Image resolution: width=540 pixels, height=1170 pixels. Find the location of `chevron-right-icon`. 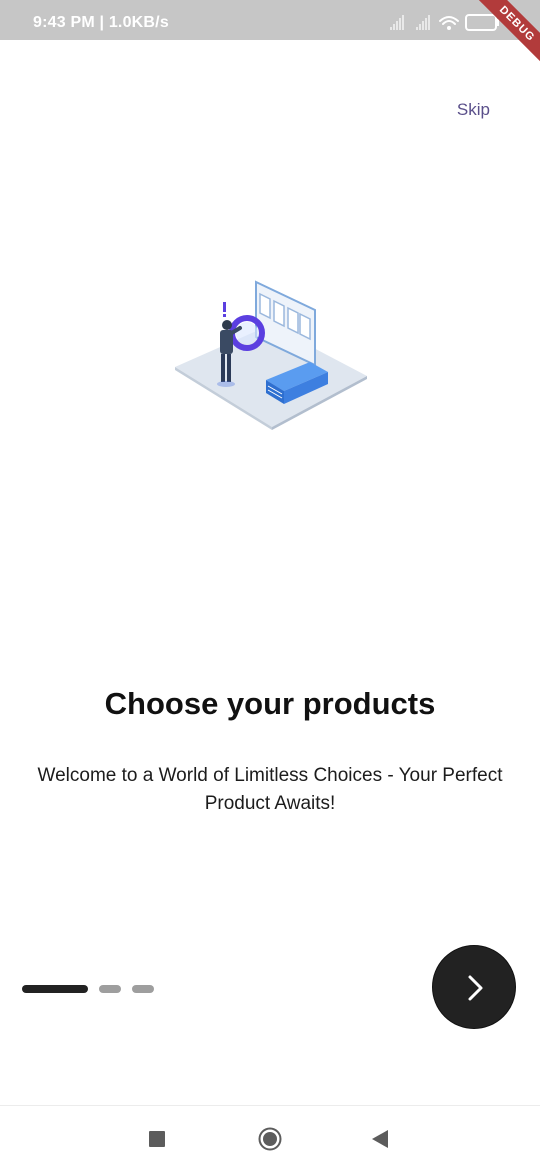

chevron-right-icon is located at coordinates (475, 988).